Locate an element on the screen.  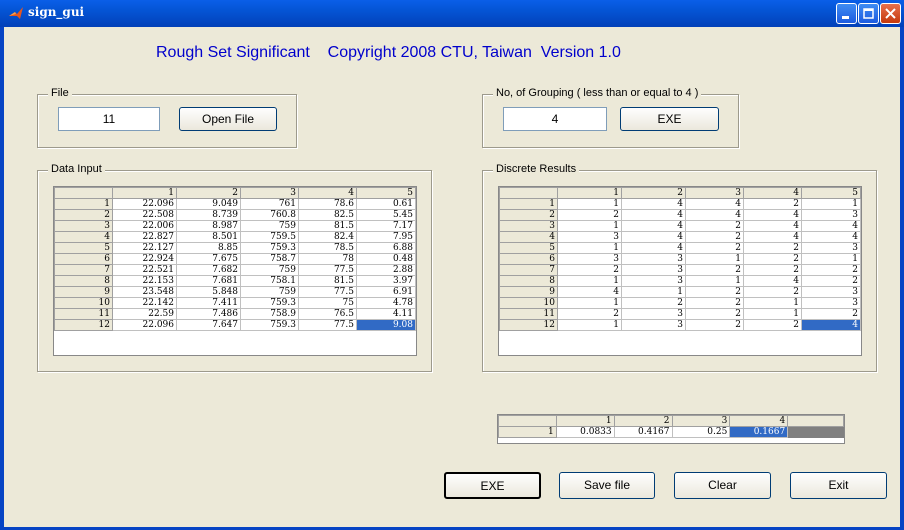
table-cell: 0.48 is located at coordinates (386, 259).